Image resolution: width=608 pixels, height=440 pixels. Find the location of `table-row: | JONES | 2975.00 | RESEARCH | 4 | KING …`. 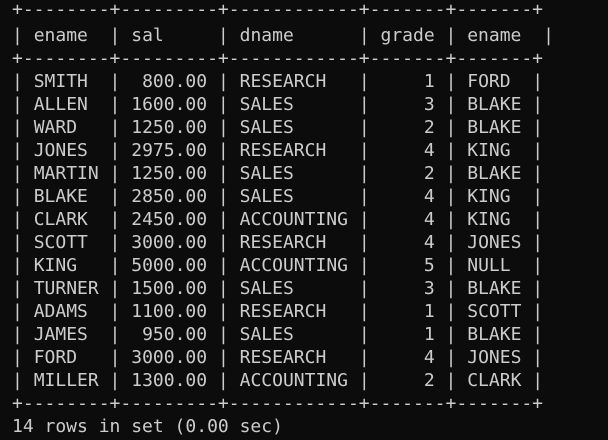

table-row: | JONES | 2975.00 | RESEARCH | 4 | KING … is located at coordinates (278, 150).